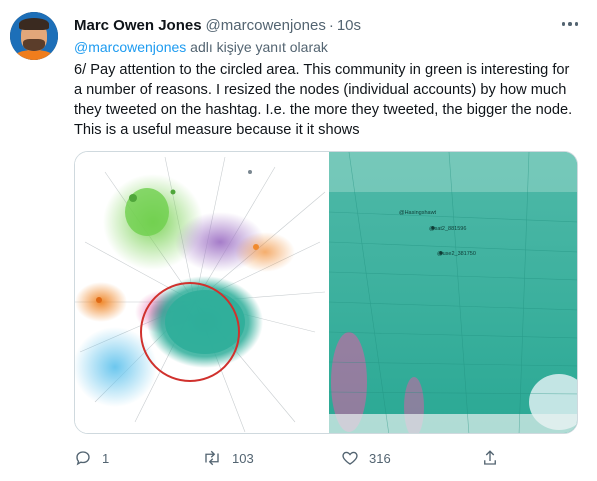  Describe the element at coordinates (257, 47) in the screenshot. I see `reply-context-text: adlı kişiye yanıt olarak` at that location.